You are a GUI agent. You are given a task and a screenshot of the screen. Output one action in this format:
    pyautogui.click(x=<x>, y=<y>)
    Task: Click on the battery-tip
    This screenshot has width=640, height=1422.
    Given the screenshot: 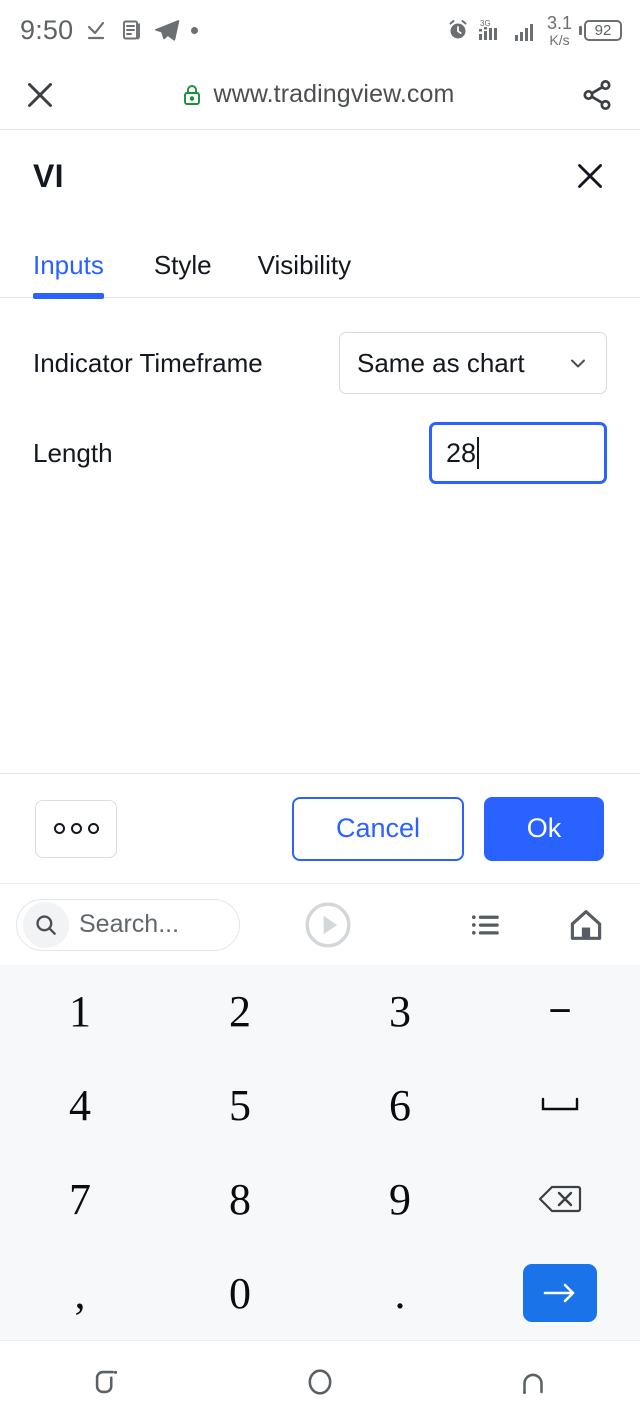 What is the action you would take?
    pyautogui.click(x=580, y=30)
    